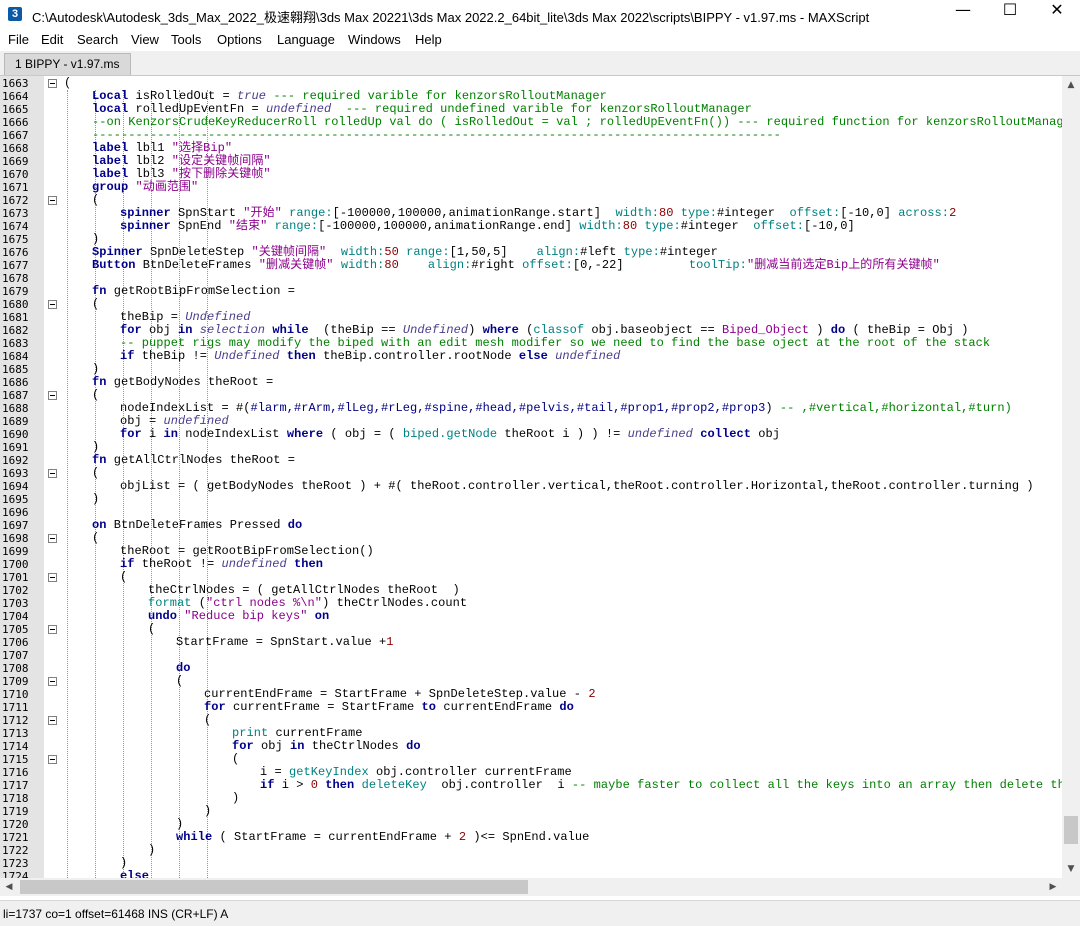 The height and width of the screenshot is (926, 1080). What do you see at coordinates (204, 291) in the screenshot?
I see `code-token: getRootBipFromSelection =` at bounding box center [204, 291].